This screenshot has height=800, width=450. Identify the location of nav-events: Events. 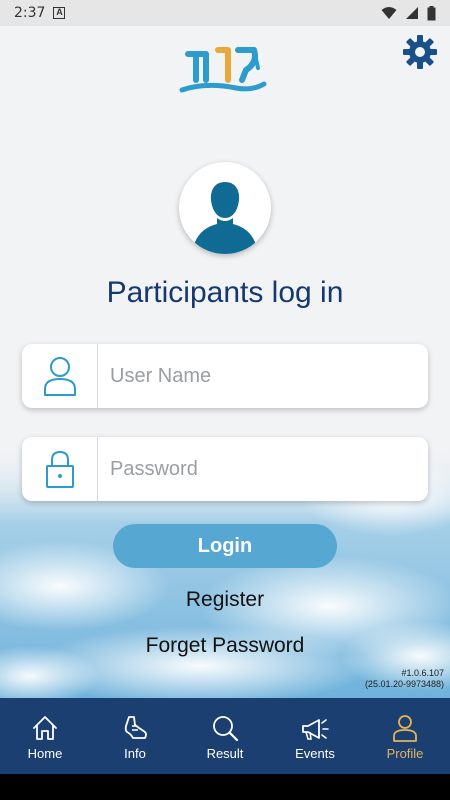
(315, 736).